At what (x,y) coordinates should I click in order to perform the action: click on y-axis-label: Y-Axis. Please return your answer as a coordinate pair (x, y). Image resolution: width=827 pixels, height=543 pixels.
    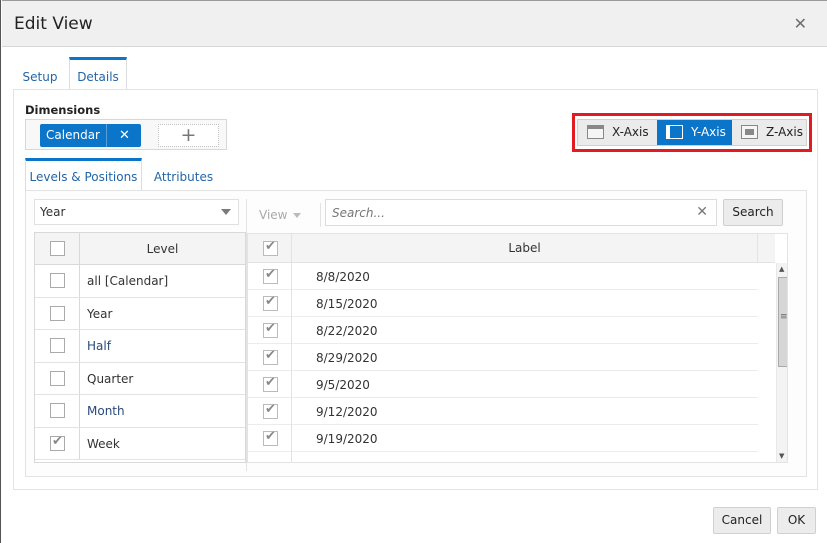
    Looking at the image, I should click on (708, 132).